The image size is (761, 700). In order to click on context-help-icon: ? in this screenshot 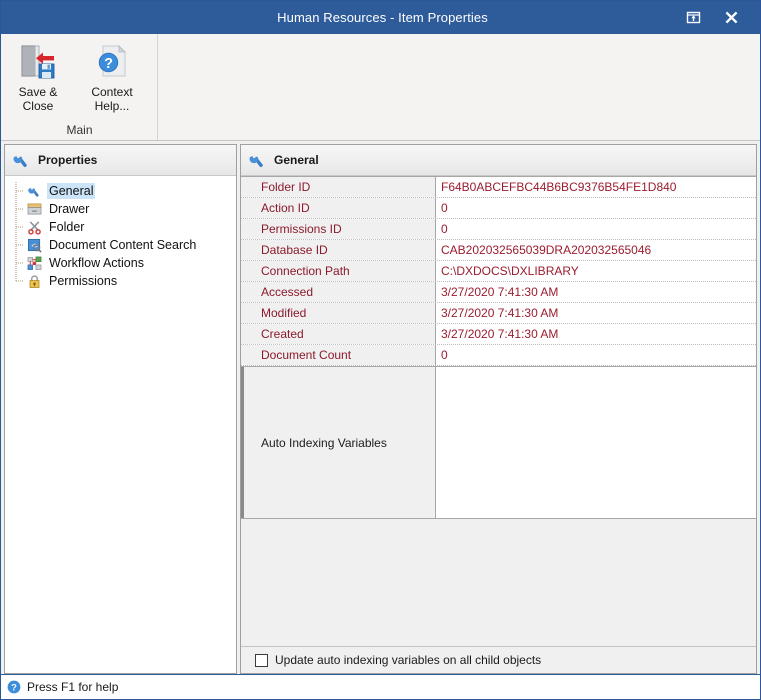, I will do `click(112, 62)`.